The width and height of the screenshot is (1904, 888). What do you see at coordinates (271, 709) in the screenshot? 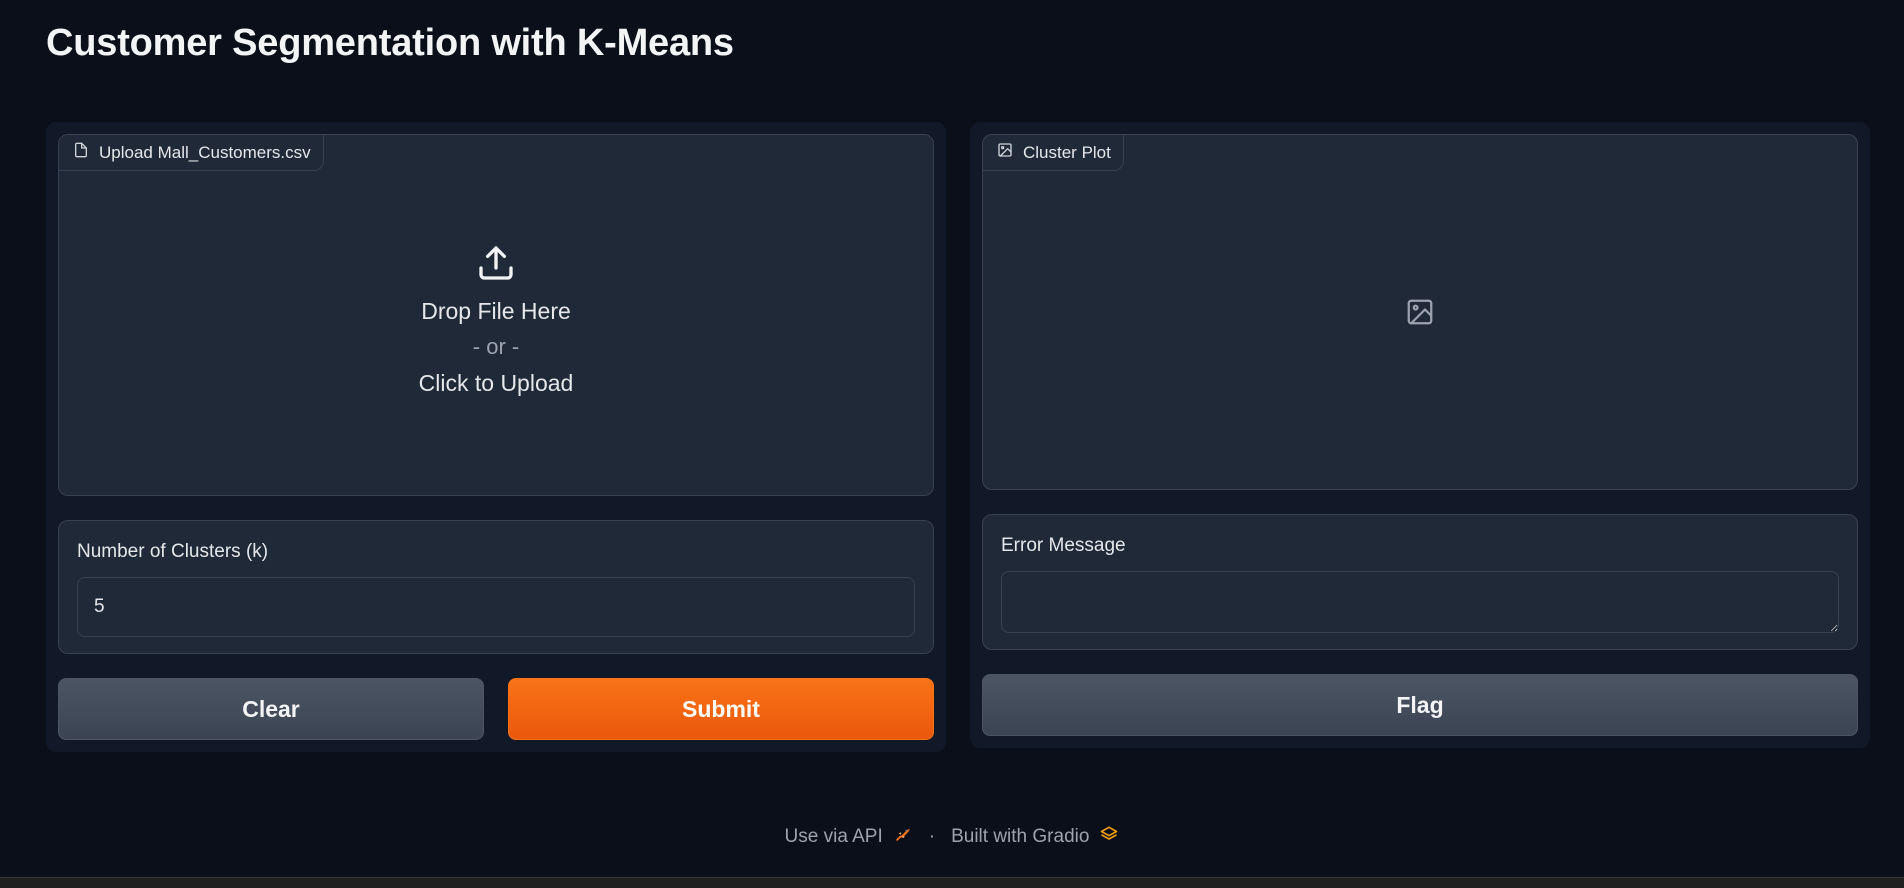
I see `clear-button: Clear` at bounding box center [271, 709].